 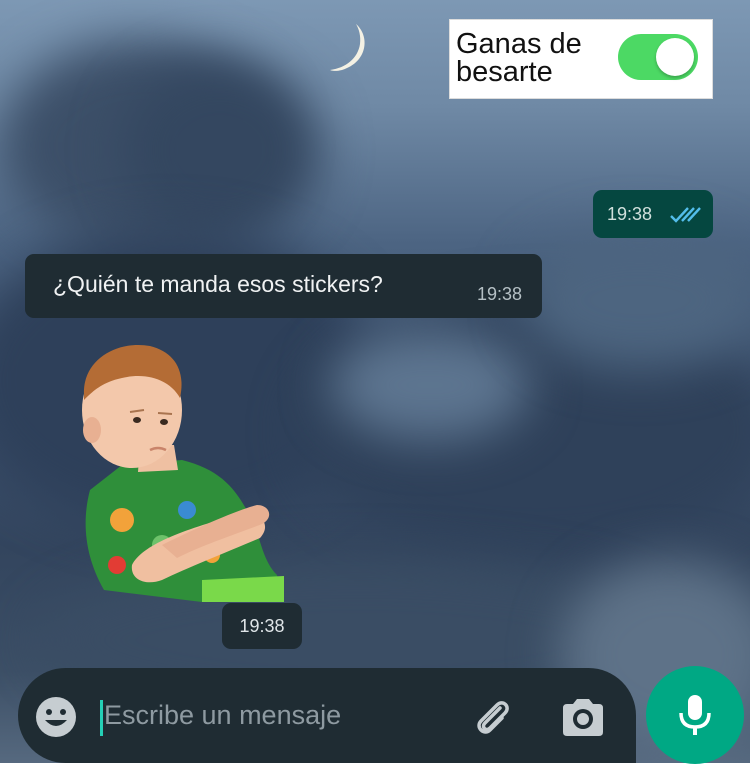 I want to click on mic-button, so click(x=695, y=715).